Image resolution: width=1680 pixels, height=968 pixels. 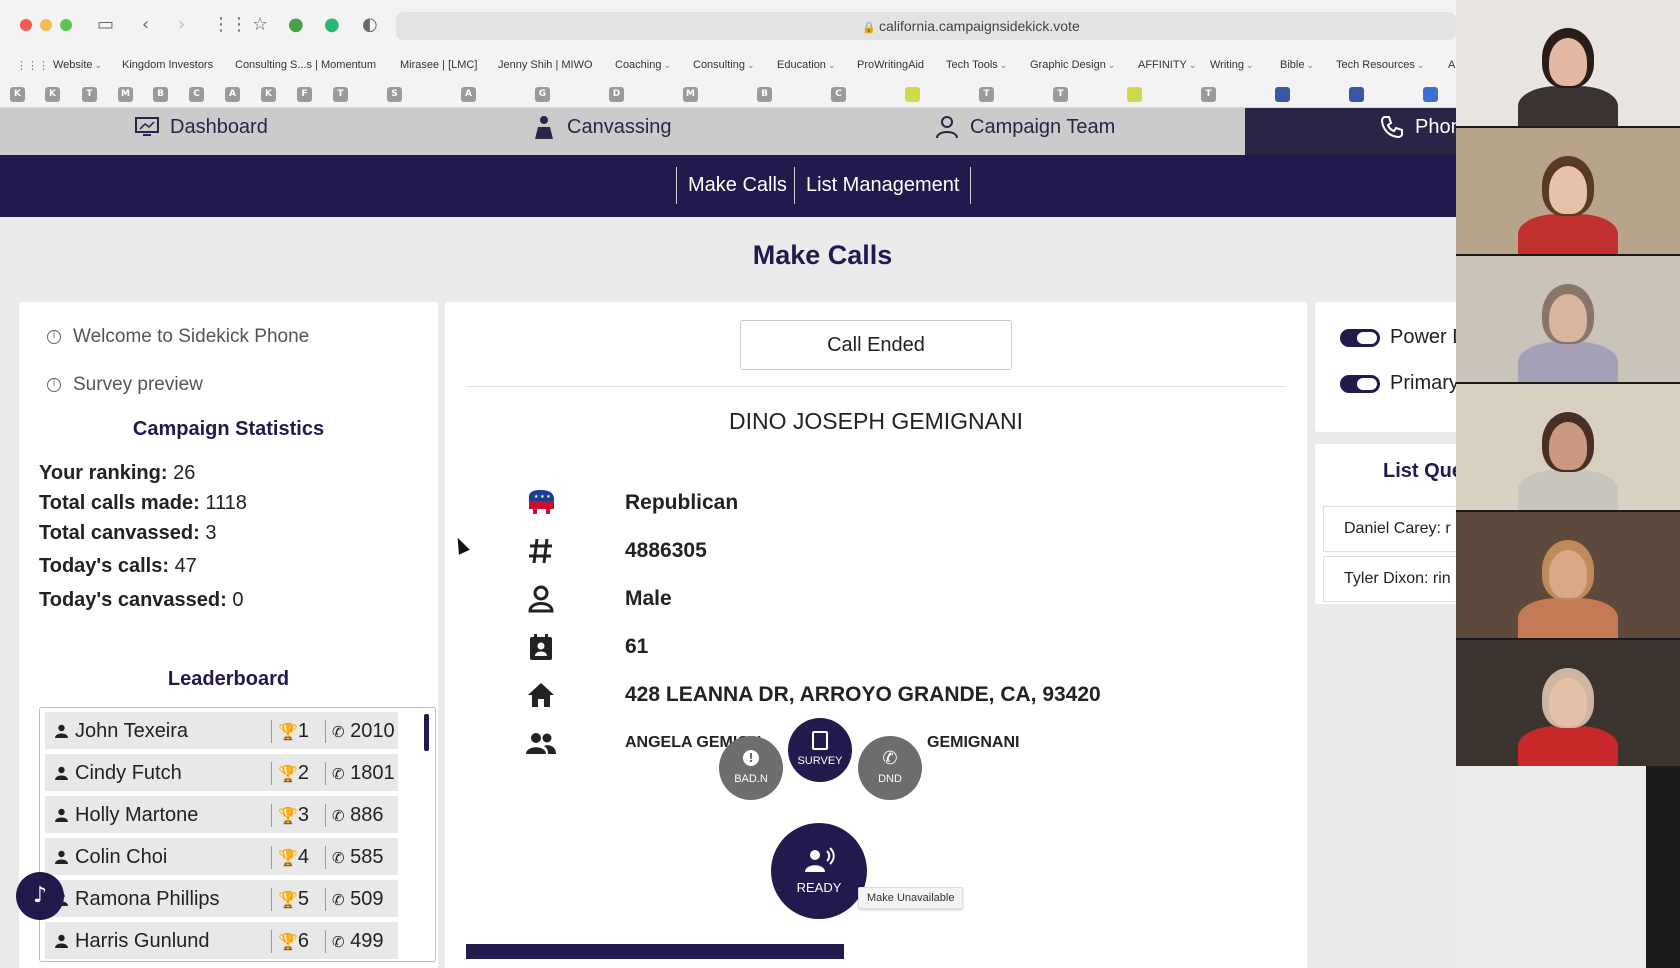 I want to click on bookmark-label: Consulting, so click(x=719, y=65).